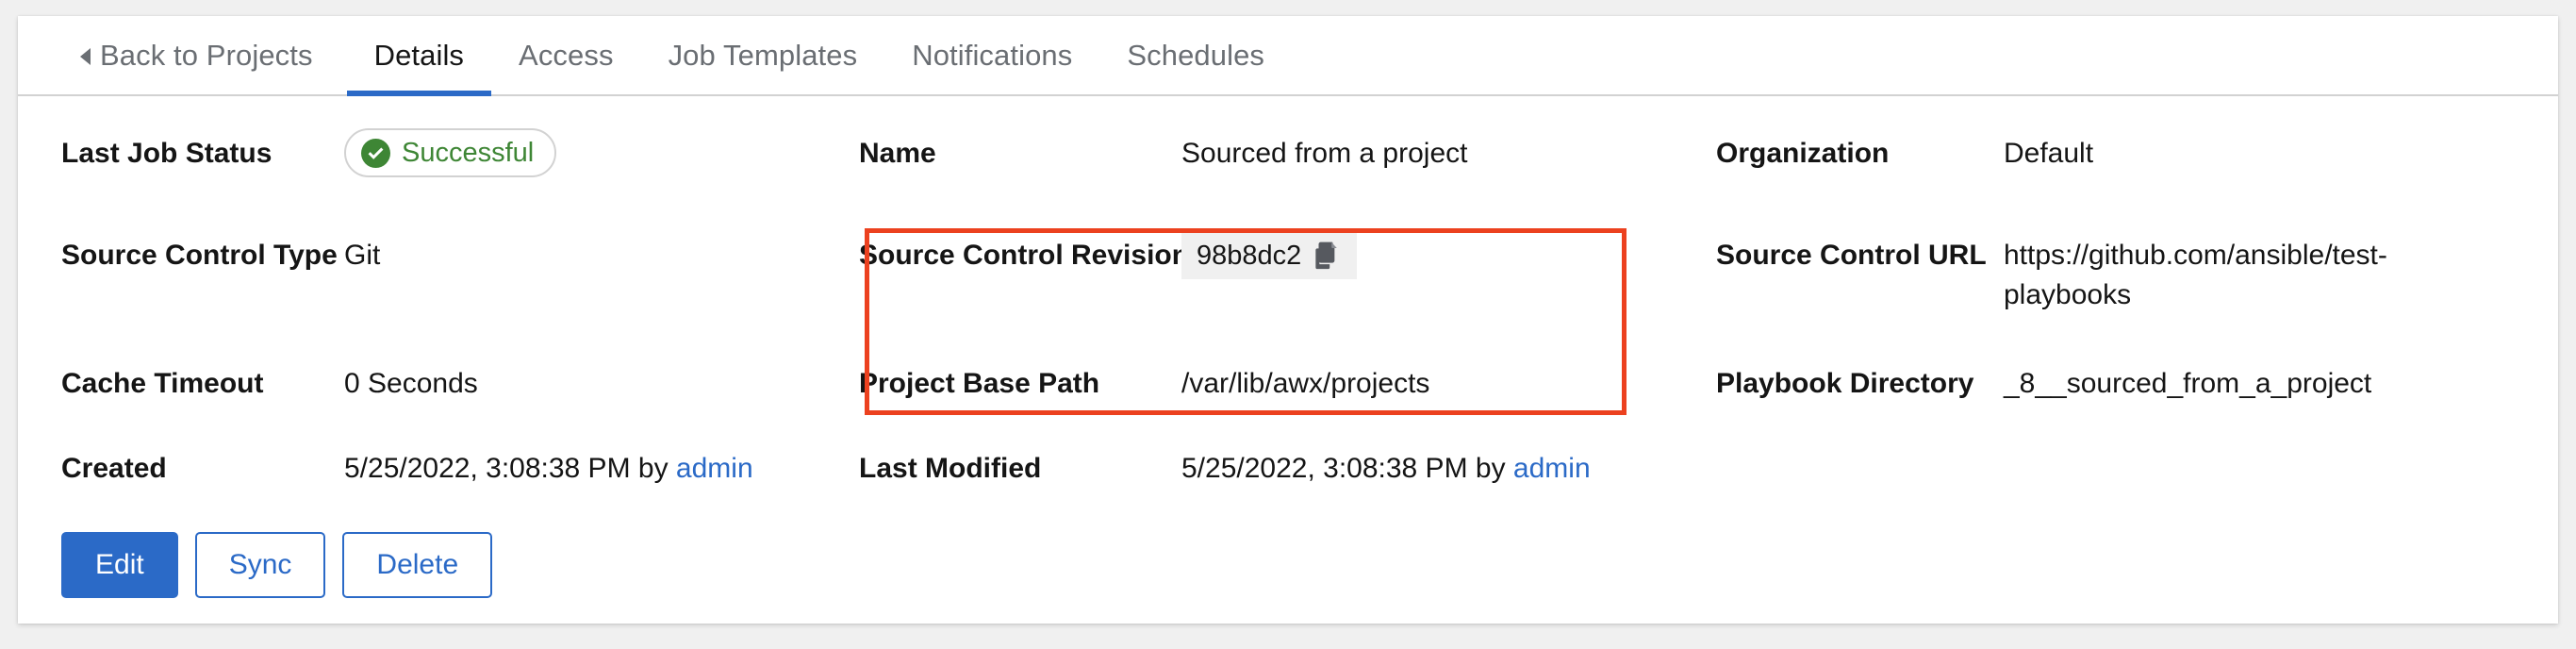 This screenshot has width=2576, height=649. What do you see at coordinates (411, 383) in the screenshot?
I see `detail-value: 0 Seconds` at bounding box center [411, 383].